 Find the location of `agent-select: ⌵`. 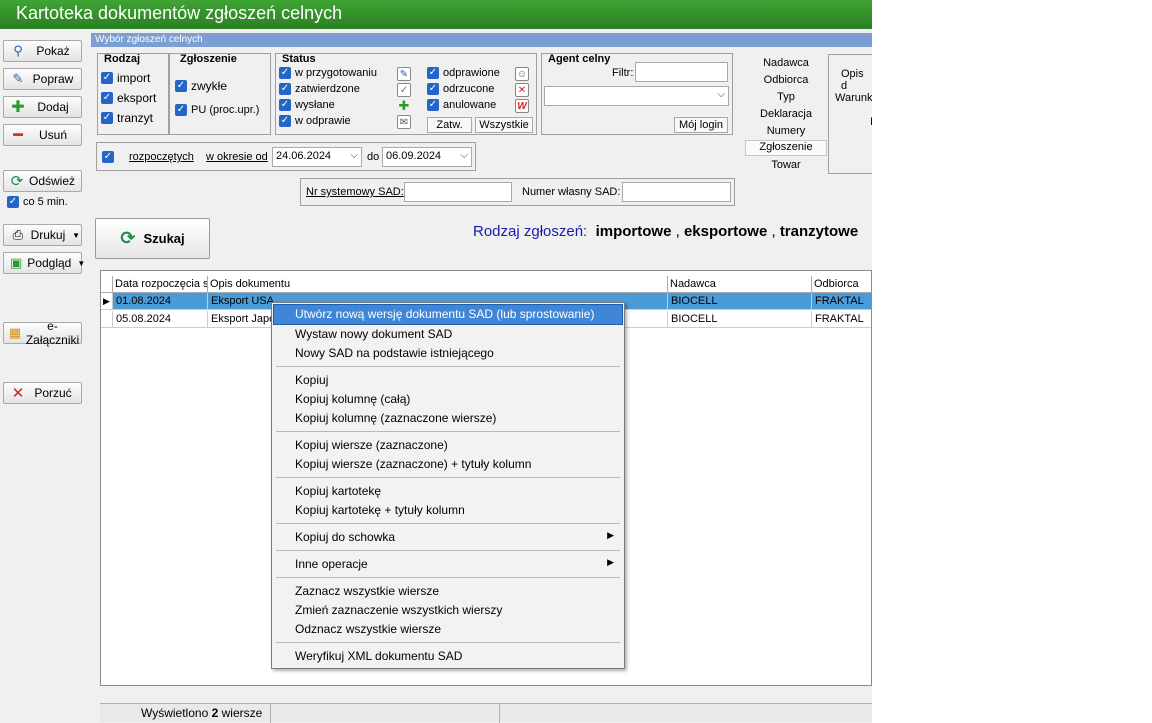

agent-select: ⌵ is located at coordinates (636, 96).